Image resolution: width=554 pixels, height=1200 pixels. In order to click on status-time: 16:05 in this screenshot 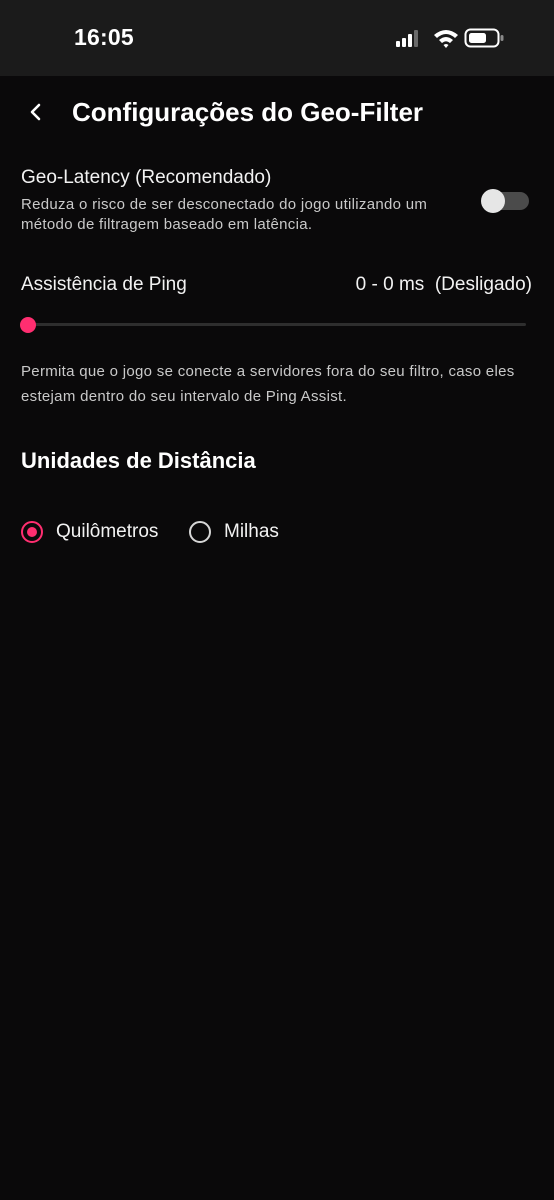, I will do `click(104, 37)`.